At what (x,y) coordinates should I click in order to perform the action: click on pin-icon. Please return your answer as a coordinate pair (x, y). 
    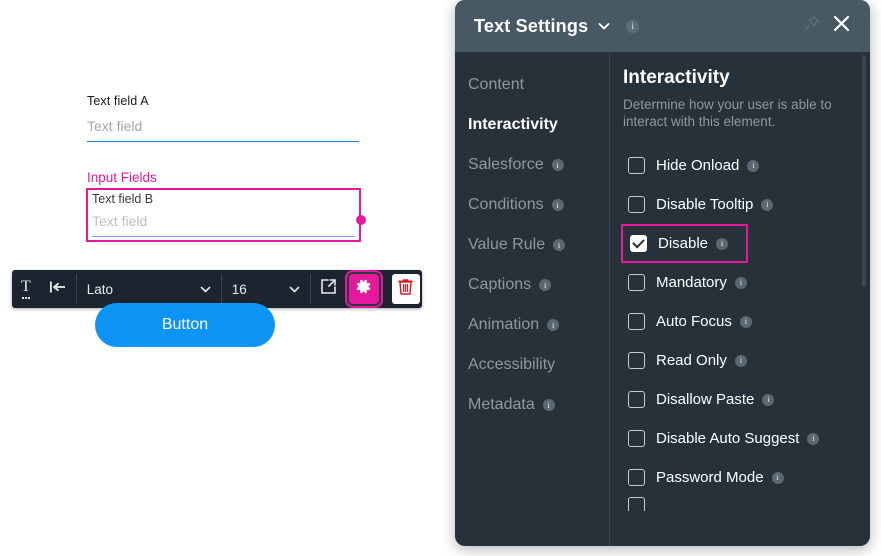
    Looking at the image, I should click on (811, 26).